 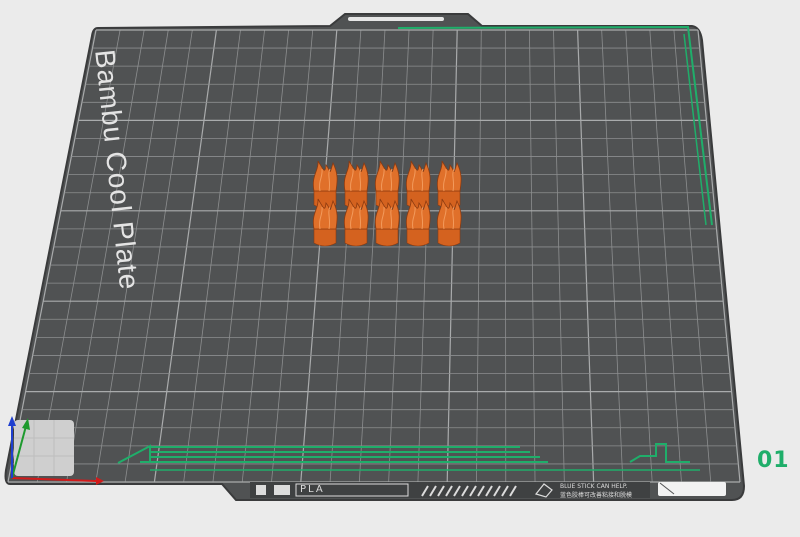 I want to click on plate-number: 01, so click(x=773, y=460).